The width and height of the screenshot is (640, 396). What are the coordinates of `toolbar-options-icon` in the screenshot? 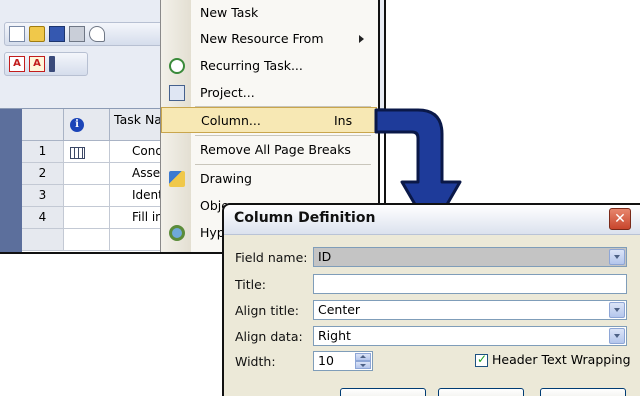 It's located at (52, 64).